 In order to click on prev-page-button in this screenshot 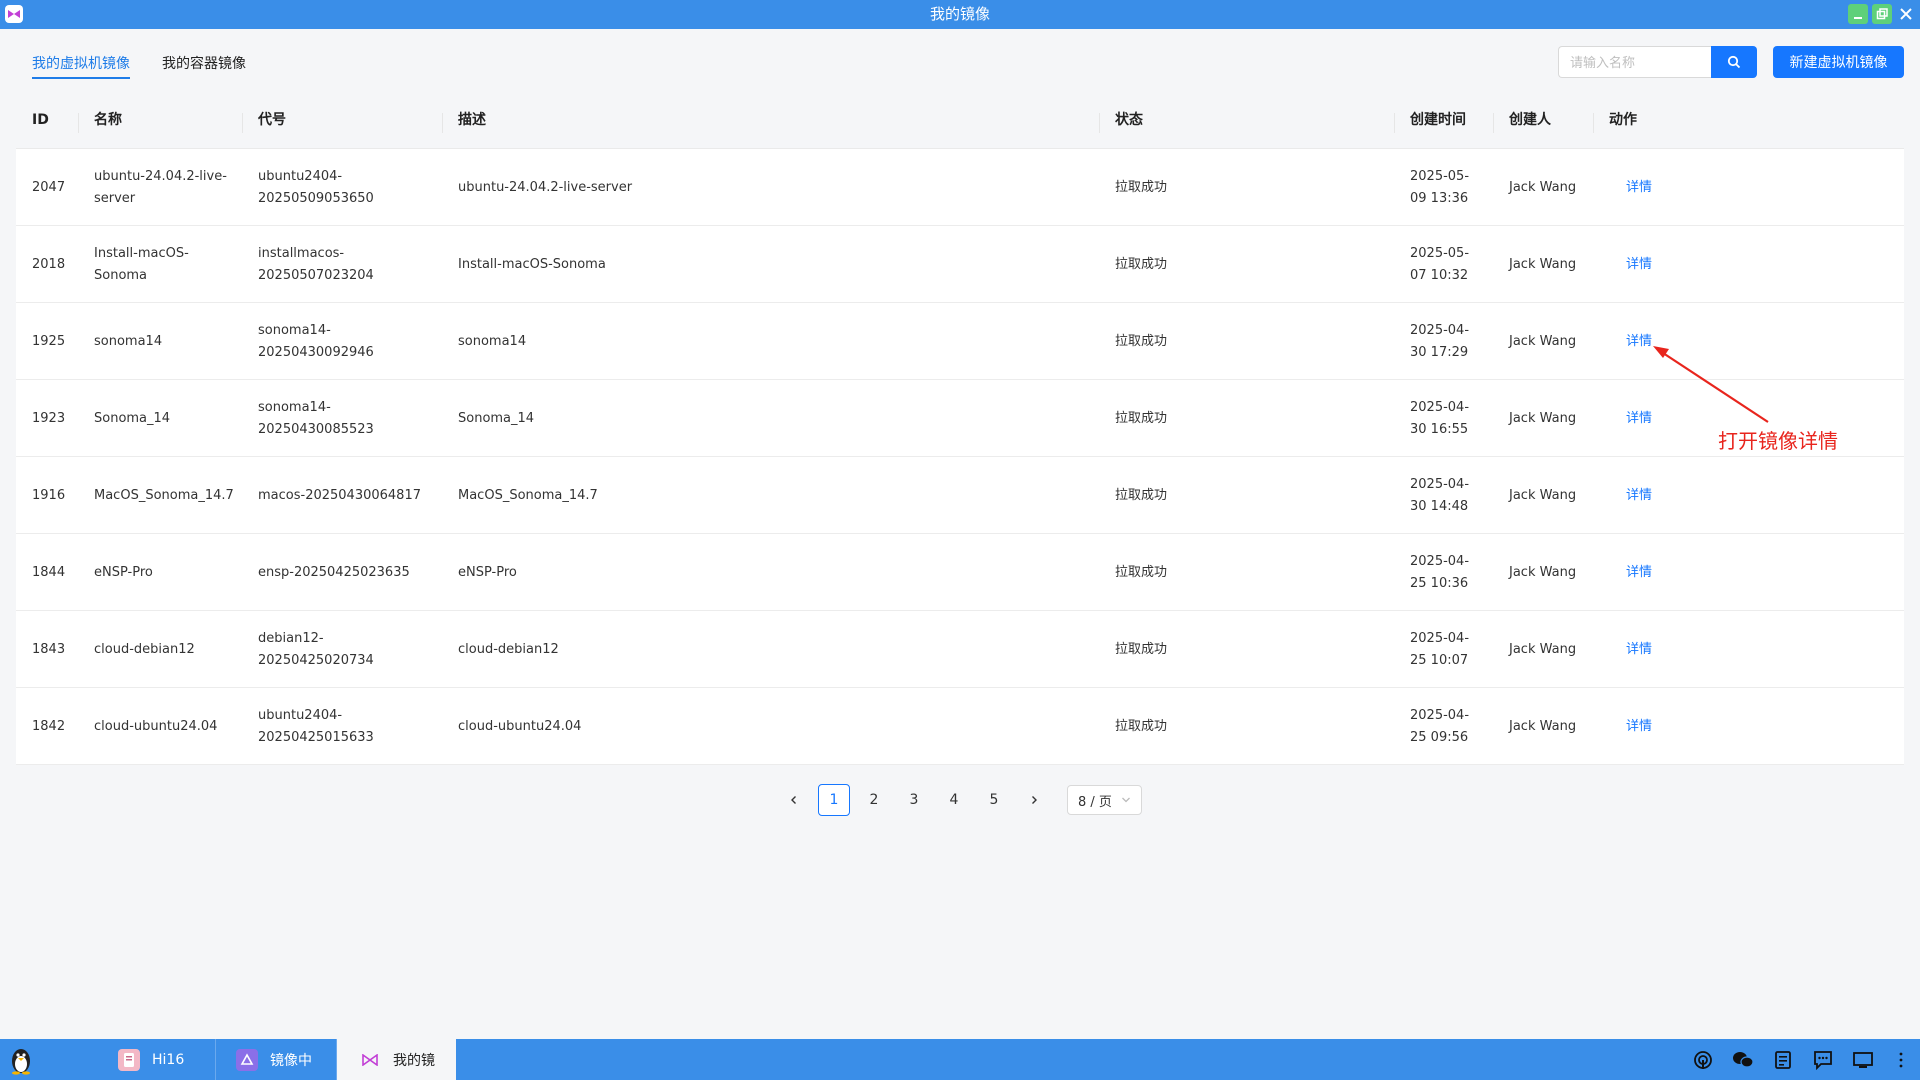, I will do `click(794, 800)`.